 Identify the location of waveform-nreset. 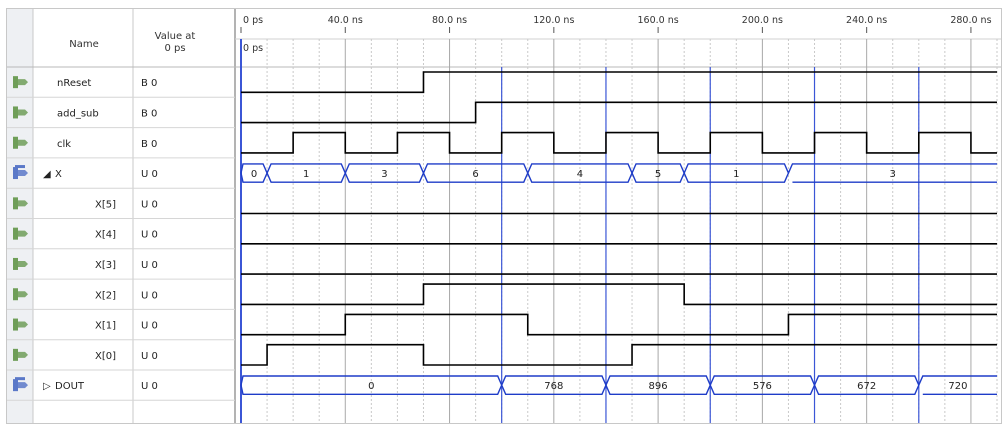
(619, 82).